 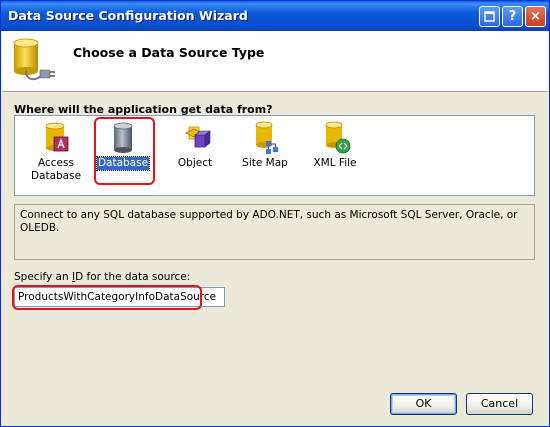 I want to click on type-item-object: Object, so click(x=195, y=145).